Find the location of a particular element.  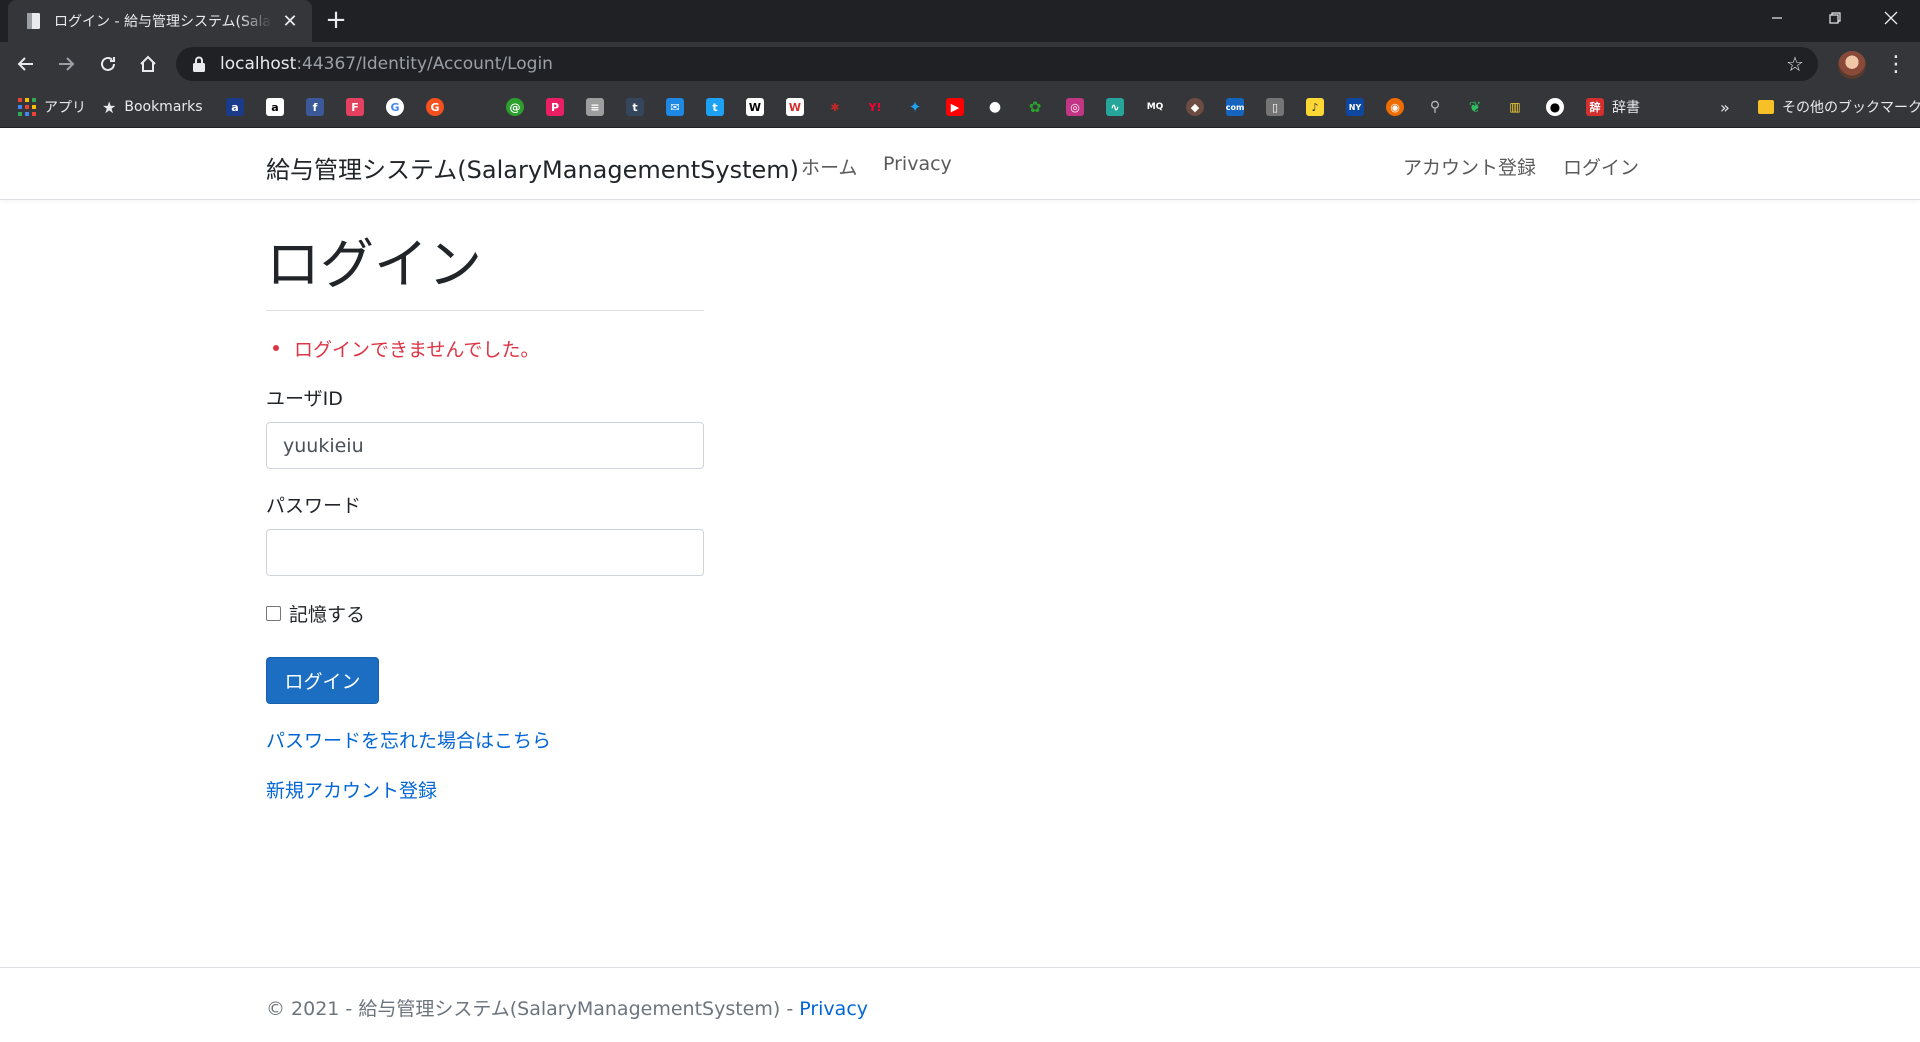

userid-input is located at coordinates (485, 445).